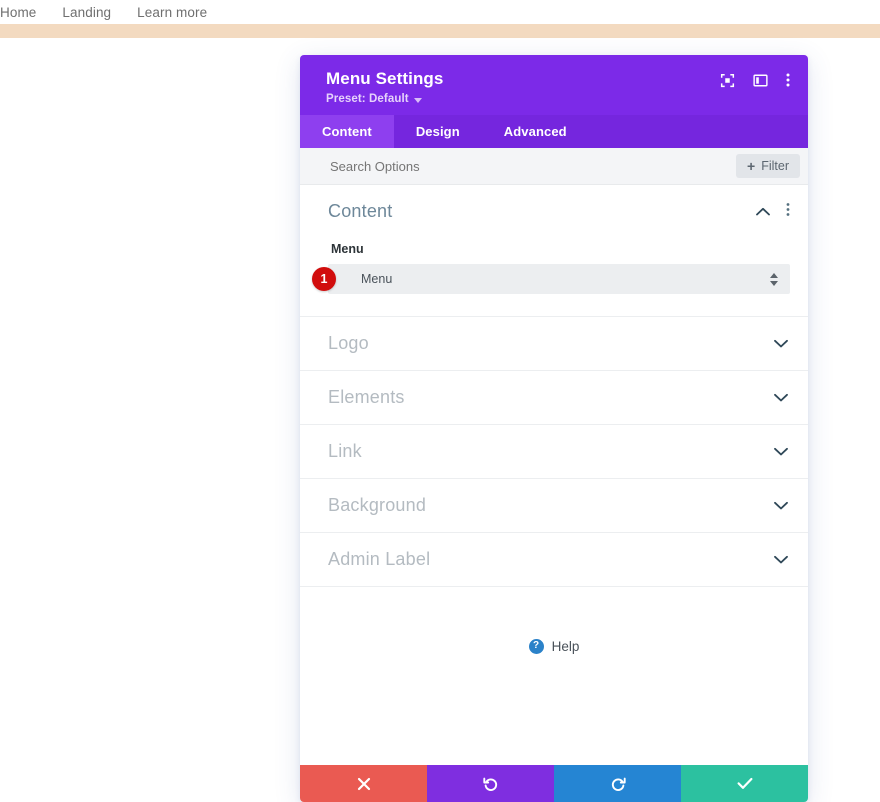  I want to click on redo-button, so click(617, 783).